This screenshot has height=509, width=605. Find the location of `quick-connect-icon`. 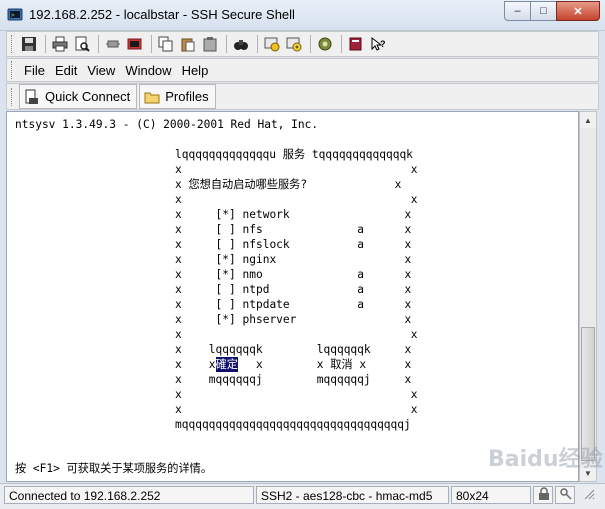

quick-connect-icon is located at coordinates (31, 96).